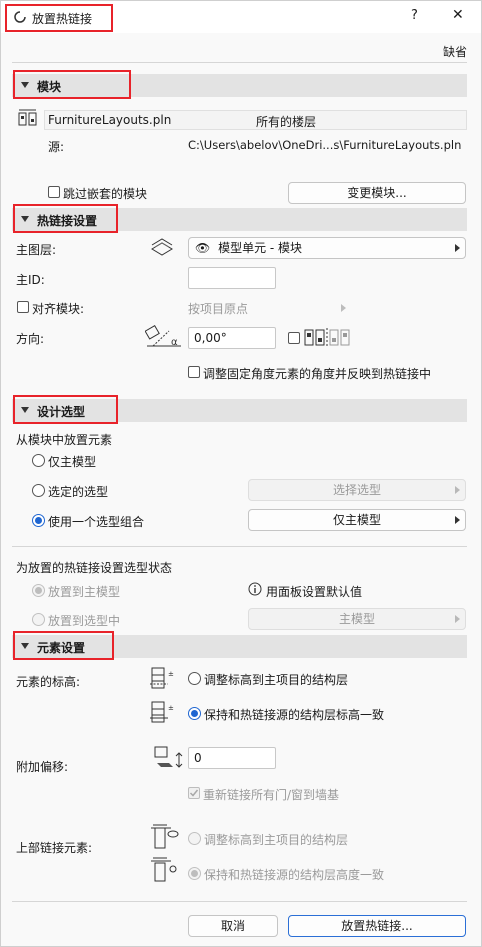 This screenshot has height=947, width=482. What do you see at coordinates (314, 592) in the screenshot?
I see `panel-default-label: 用面板设置默认值` at bounding box center [314, 592].